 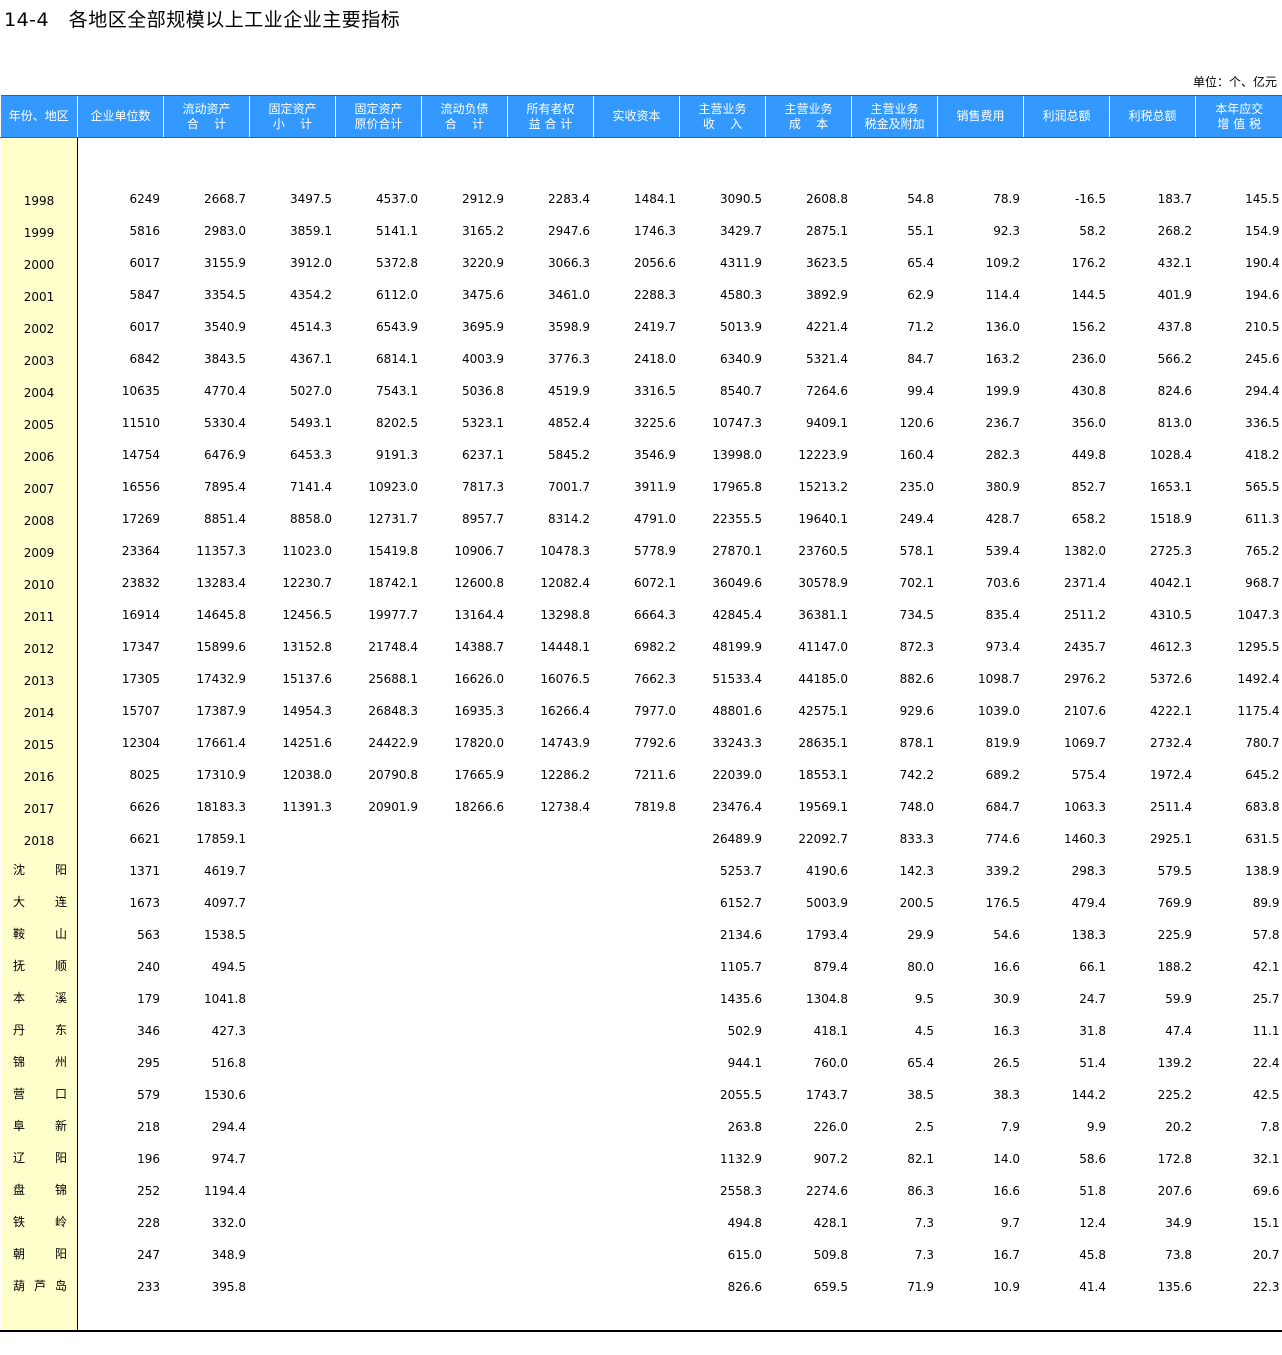 What do you see at coordinates (722, 1155) in the screenshot?
I see `table-cell: 1132.9` at bounding box center [722, 1155].